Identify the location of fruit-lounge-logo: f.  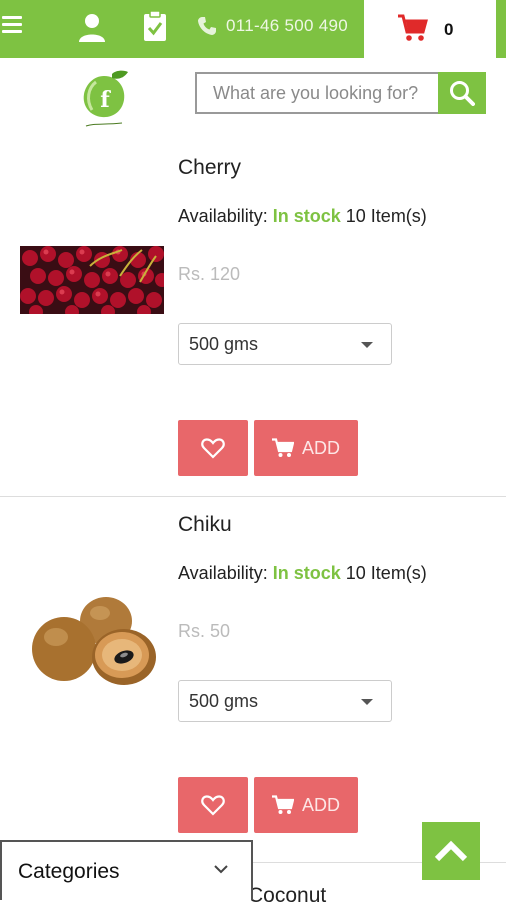
(104, 100).